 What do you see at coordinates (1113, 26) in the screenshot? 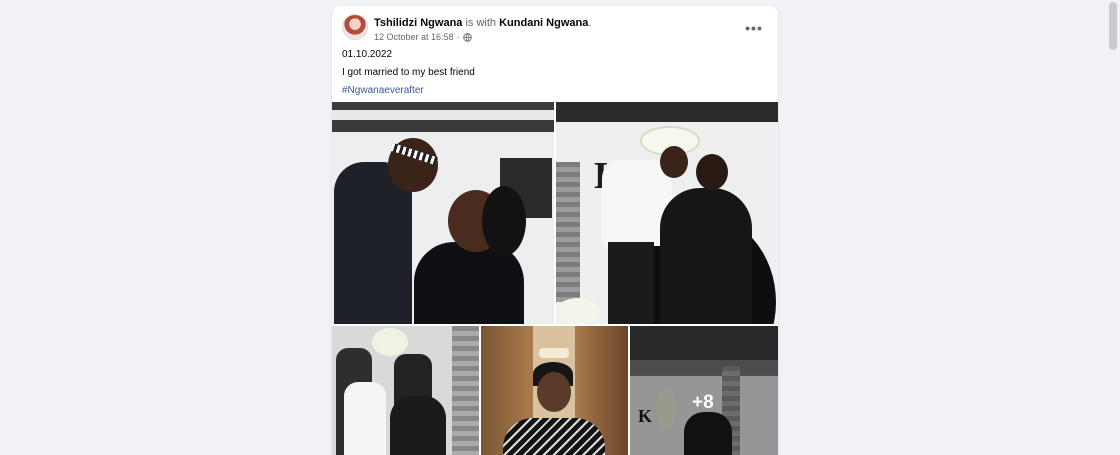
I see `scrollbar-thumb` at bounding box center [1113, 26].